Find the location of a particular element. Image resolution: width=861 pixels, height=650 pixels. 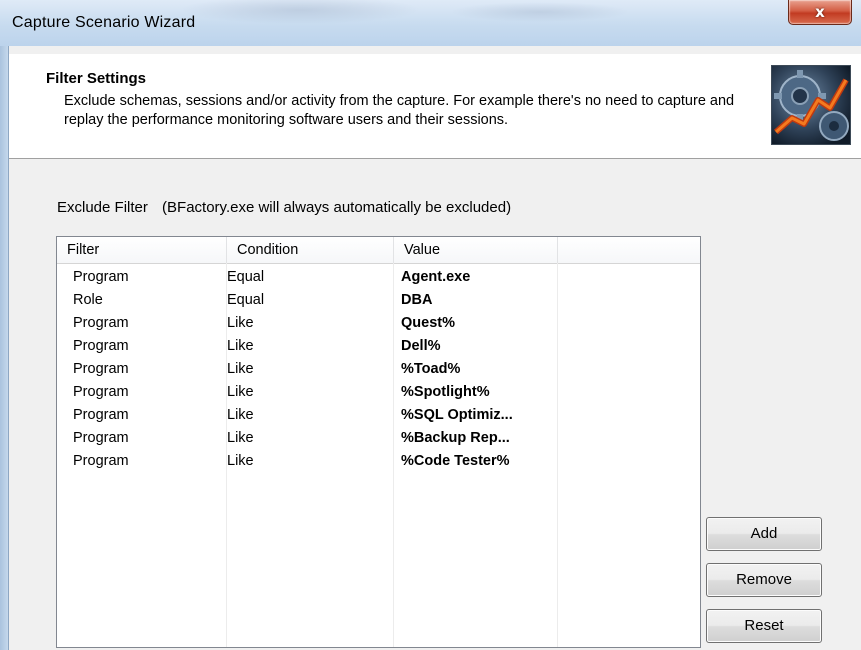

table-row: Role Equal DBA is located at coordinates (378, 300).